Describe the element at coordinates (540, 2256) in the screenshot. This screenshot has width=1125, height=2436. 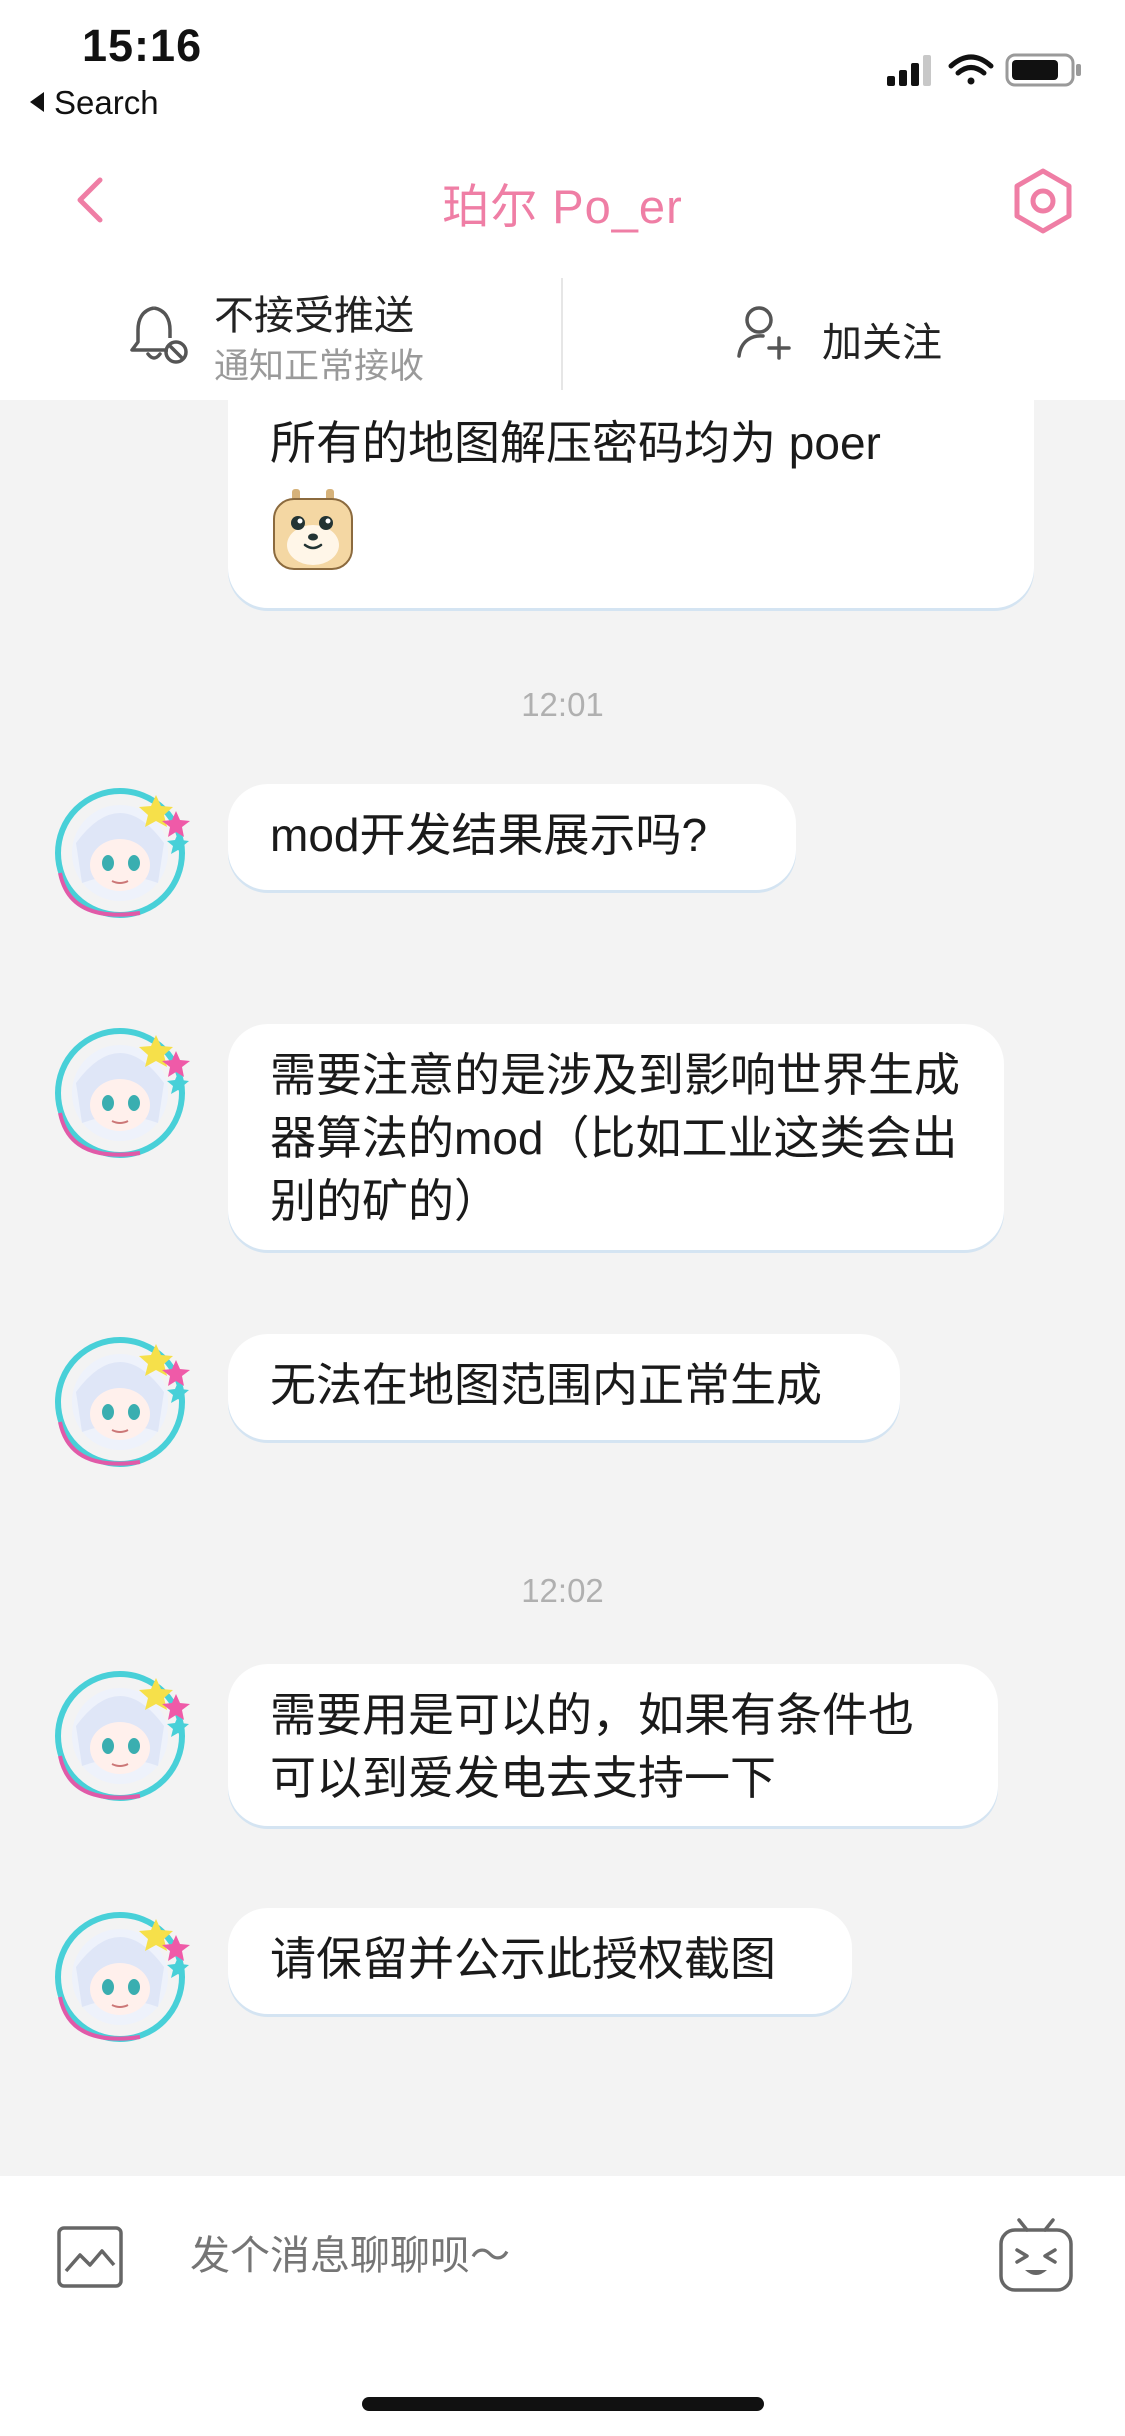
I see `message-input` at that location.